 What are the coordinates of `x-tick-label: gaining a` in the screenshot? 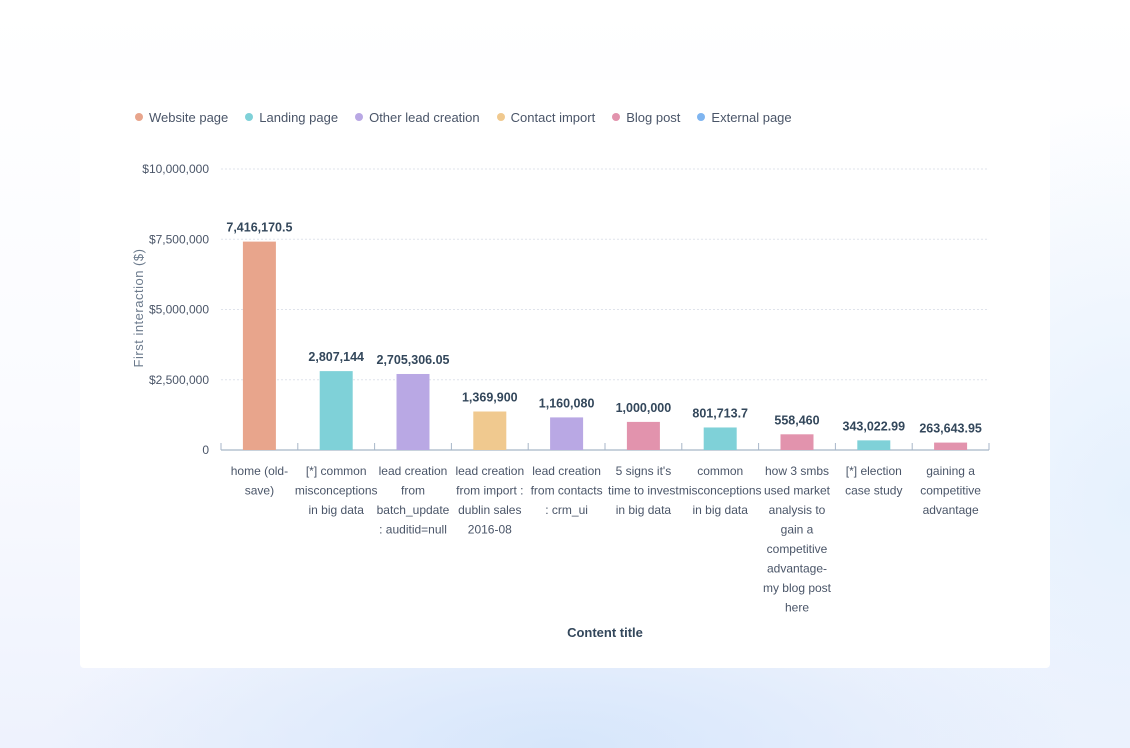 It's located at (950, 471).